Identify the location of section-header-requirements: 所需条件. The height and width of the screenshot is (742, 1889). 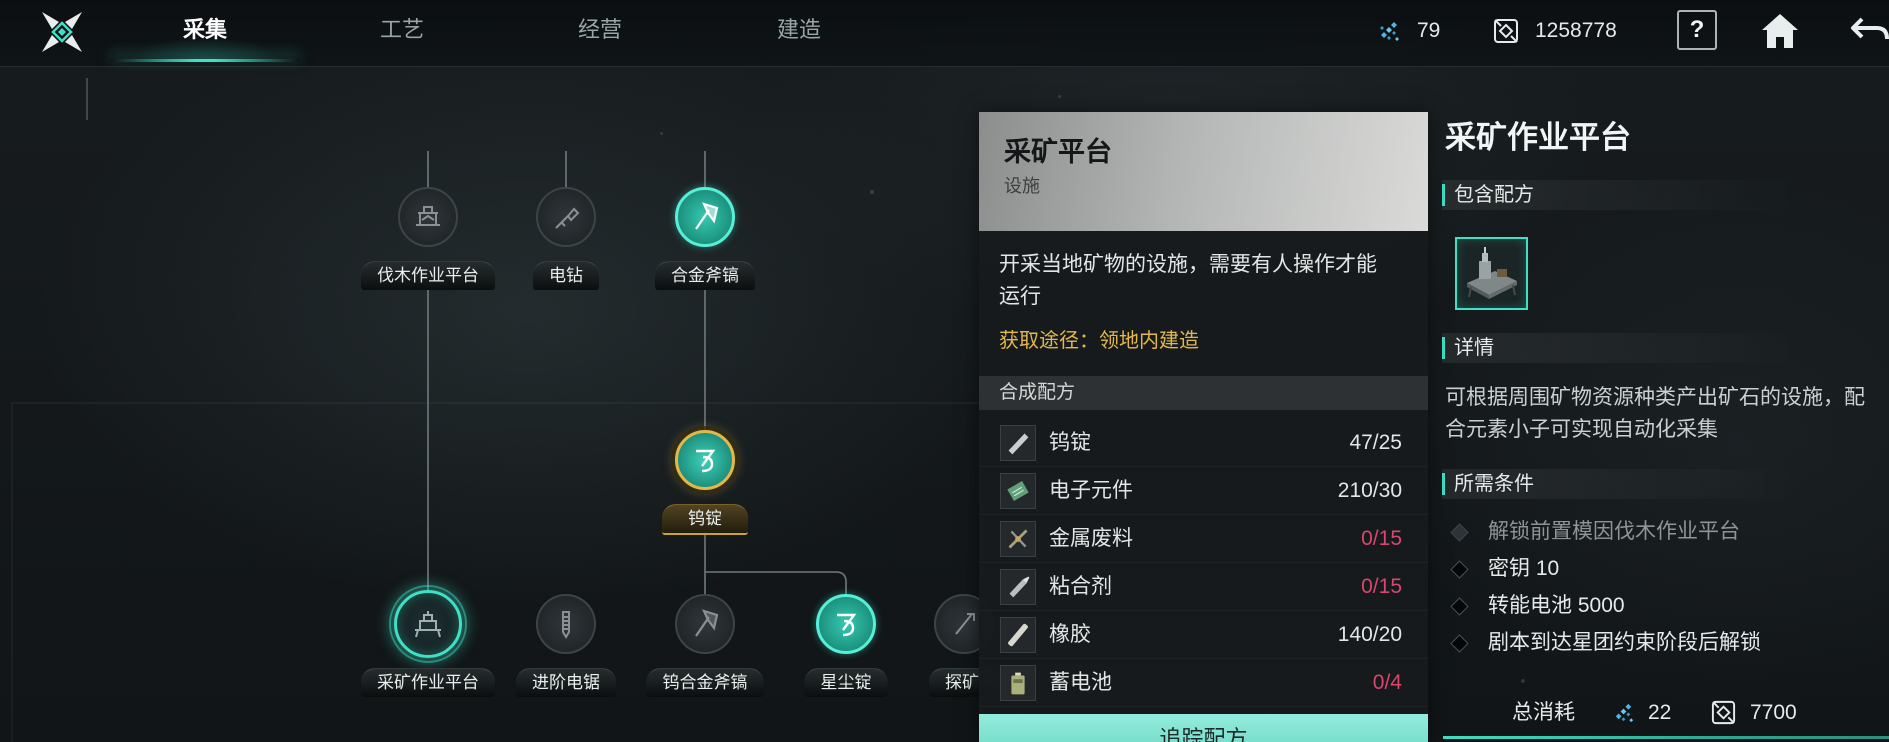
(1665, 484).